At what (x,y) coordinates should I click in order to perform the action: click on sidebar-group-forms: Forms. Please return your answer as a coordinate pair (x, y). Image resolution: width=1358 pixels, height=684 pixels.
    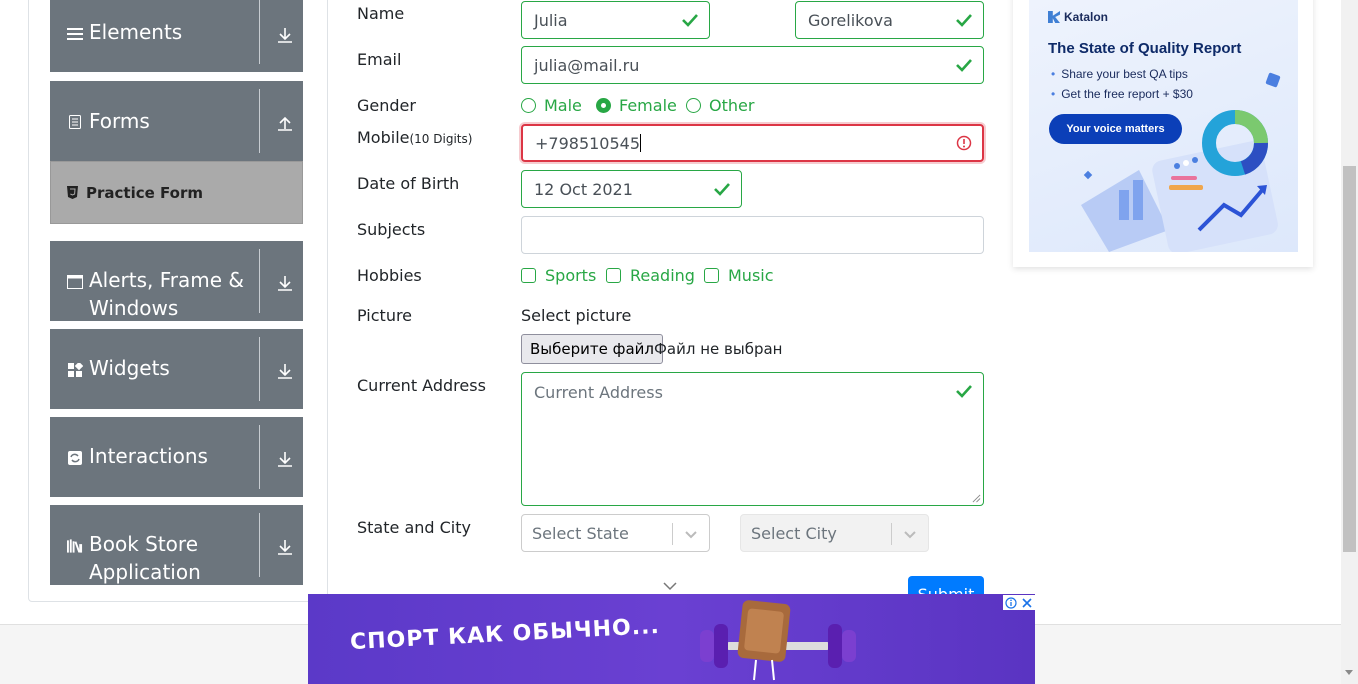
    Looking at the image, I should click on (176, 121).